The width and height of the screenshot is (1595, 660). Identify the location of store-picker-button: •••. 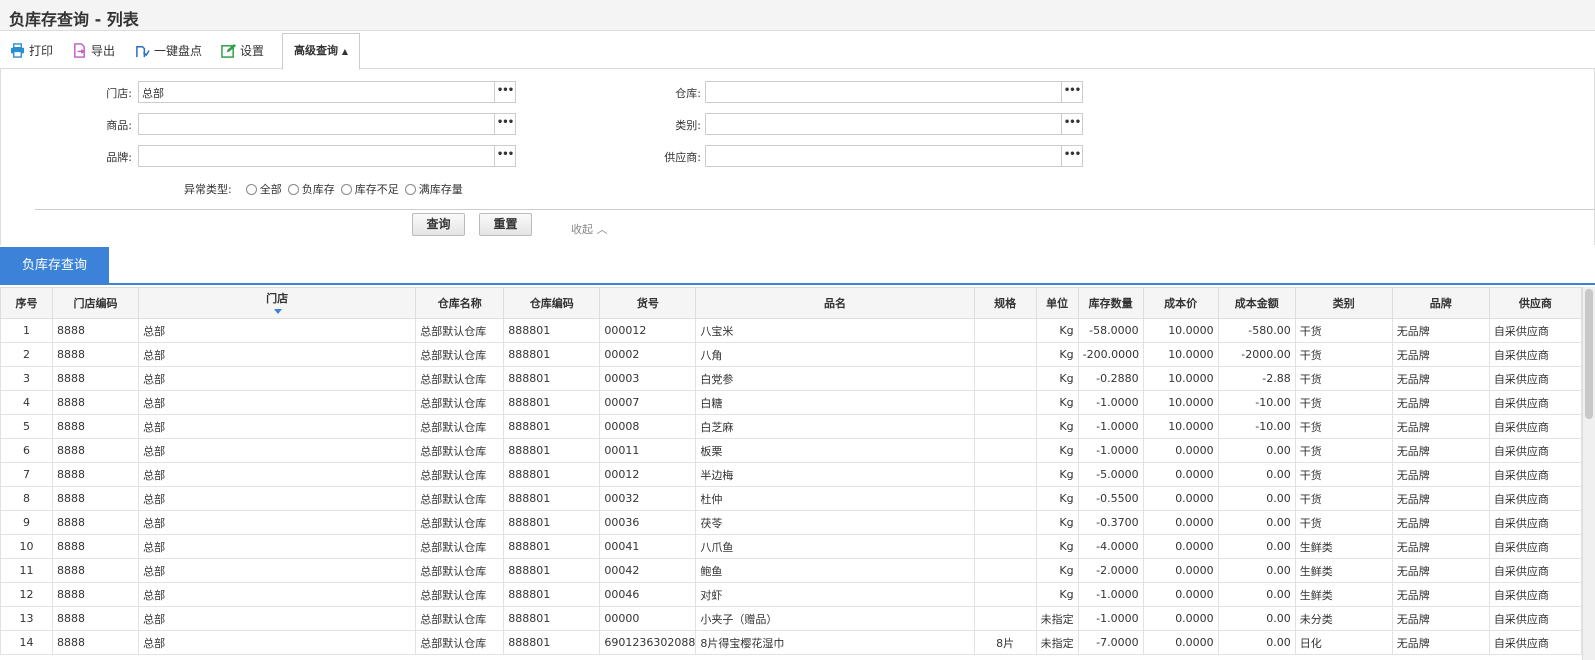
(505, 92).